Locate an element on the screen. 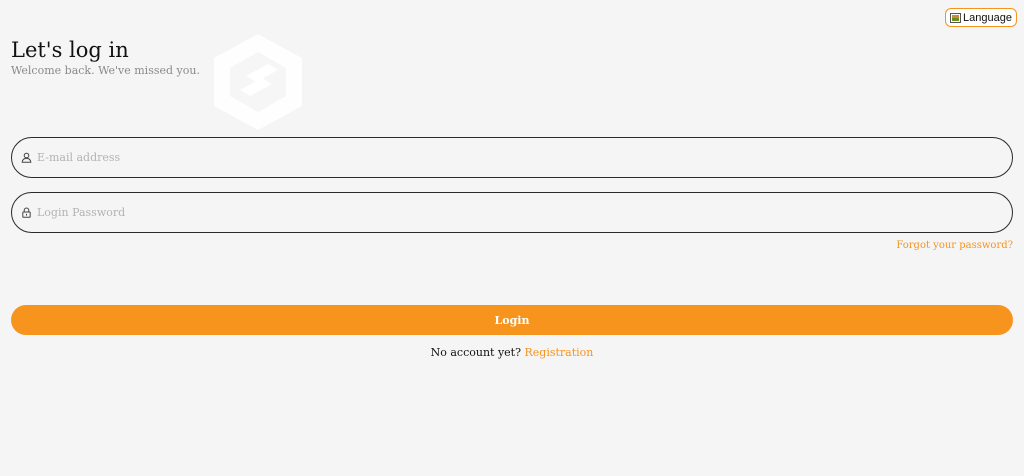 The height and width of the screenshot is (476, 1024). page-subtitle: Welcome back. We've missed you. is located at coordinates (105, 70).